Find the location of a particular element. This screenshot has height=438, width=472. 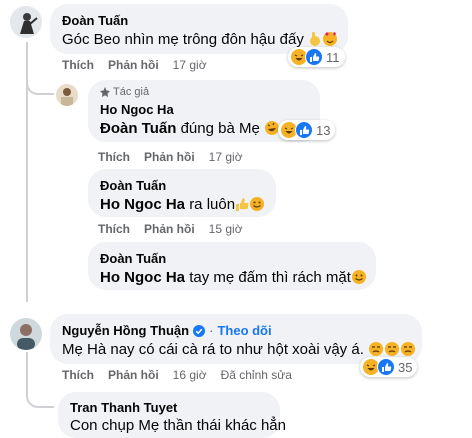

comment-text-body: đúng bà Mẹ is located at coordinates (220, 128).